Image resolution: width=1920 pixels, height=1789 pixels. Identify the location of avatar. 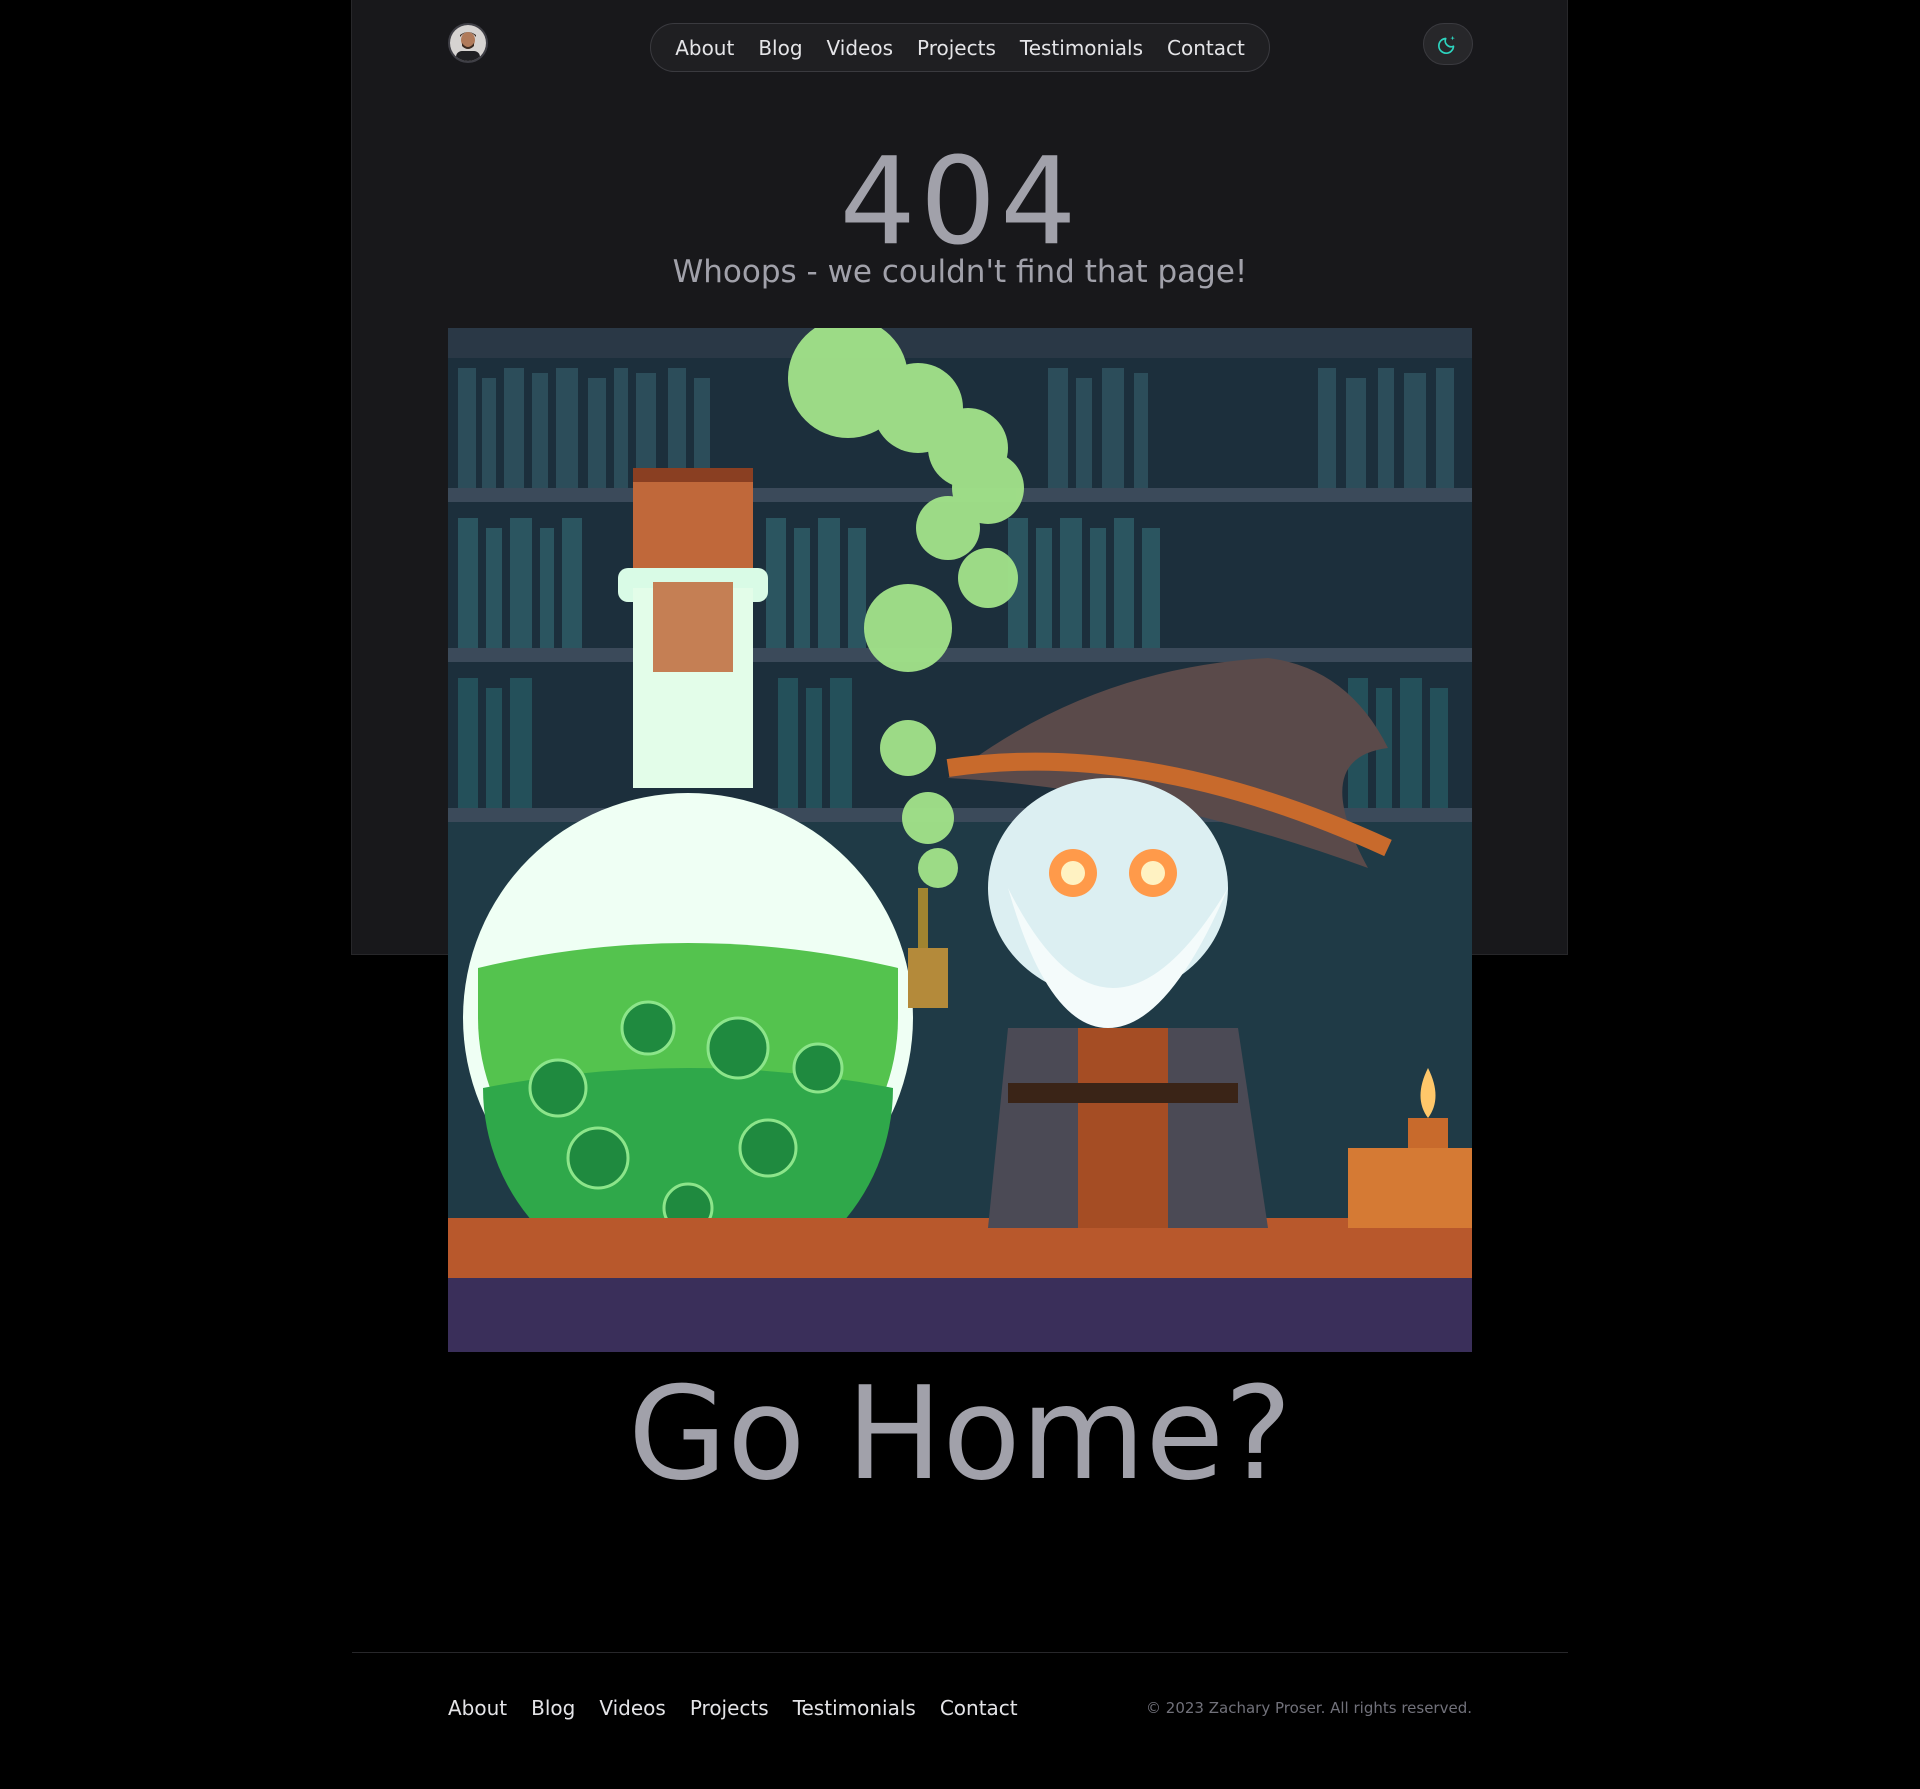
(468, 43).